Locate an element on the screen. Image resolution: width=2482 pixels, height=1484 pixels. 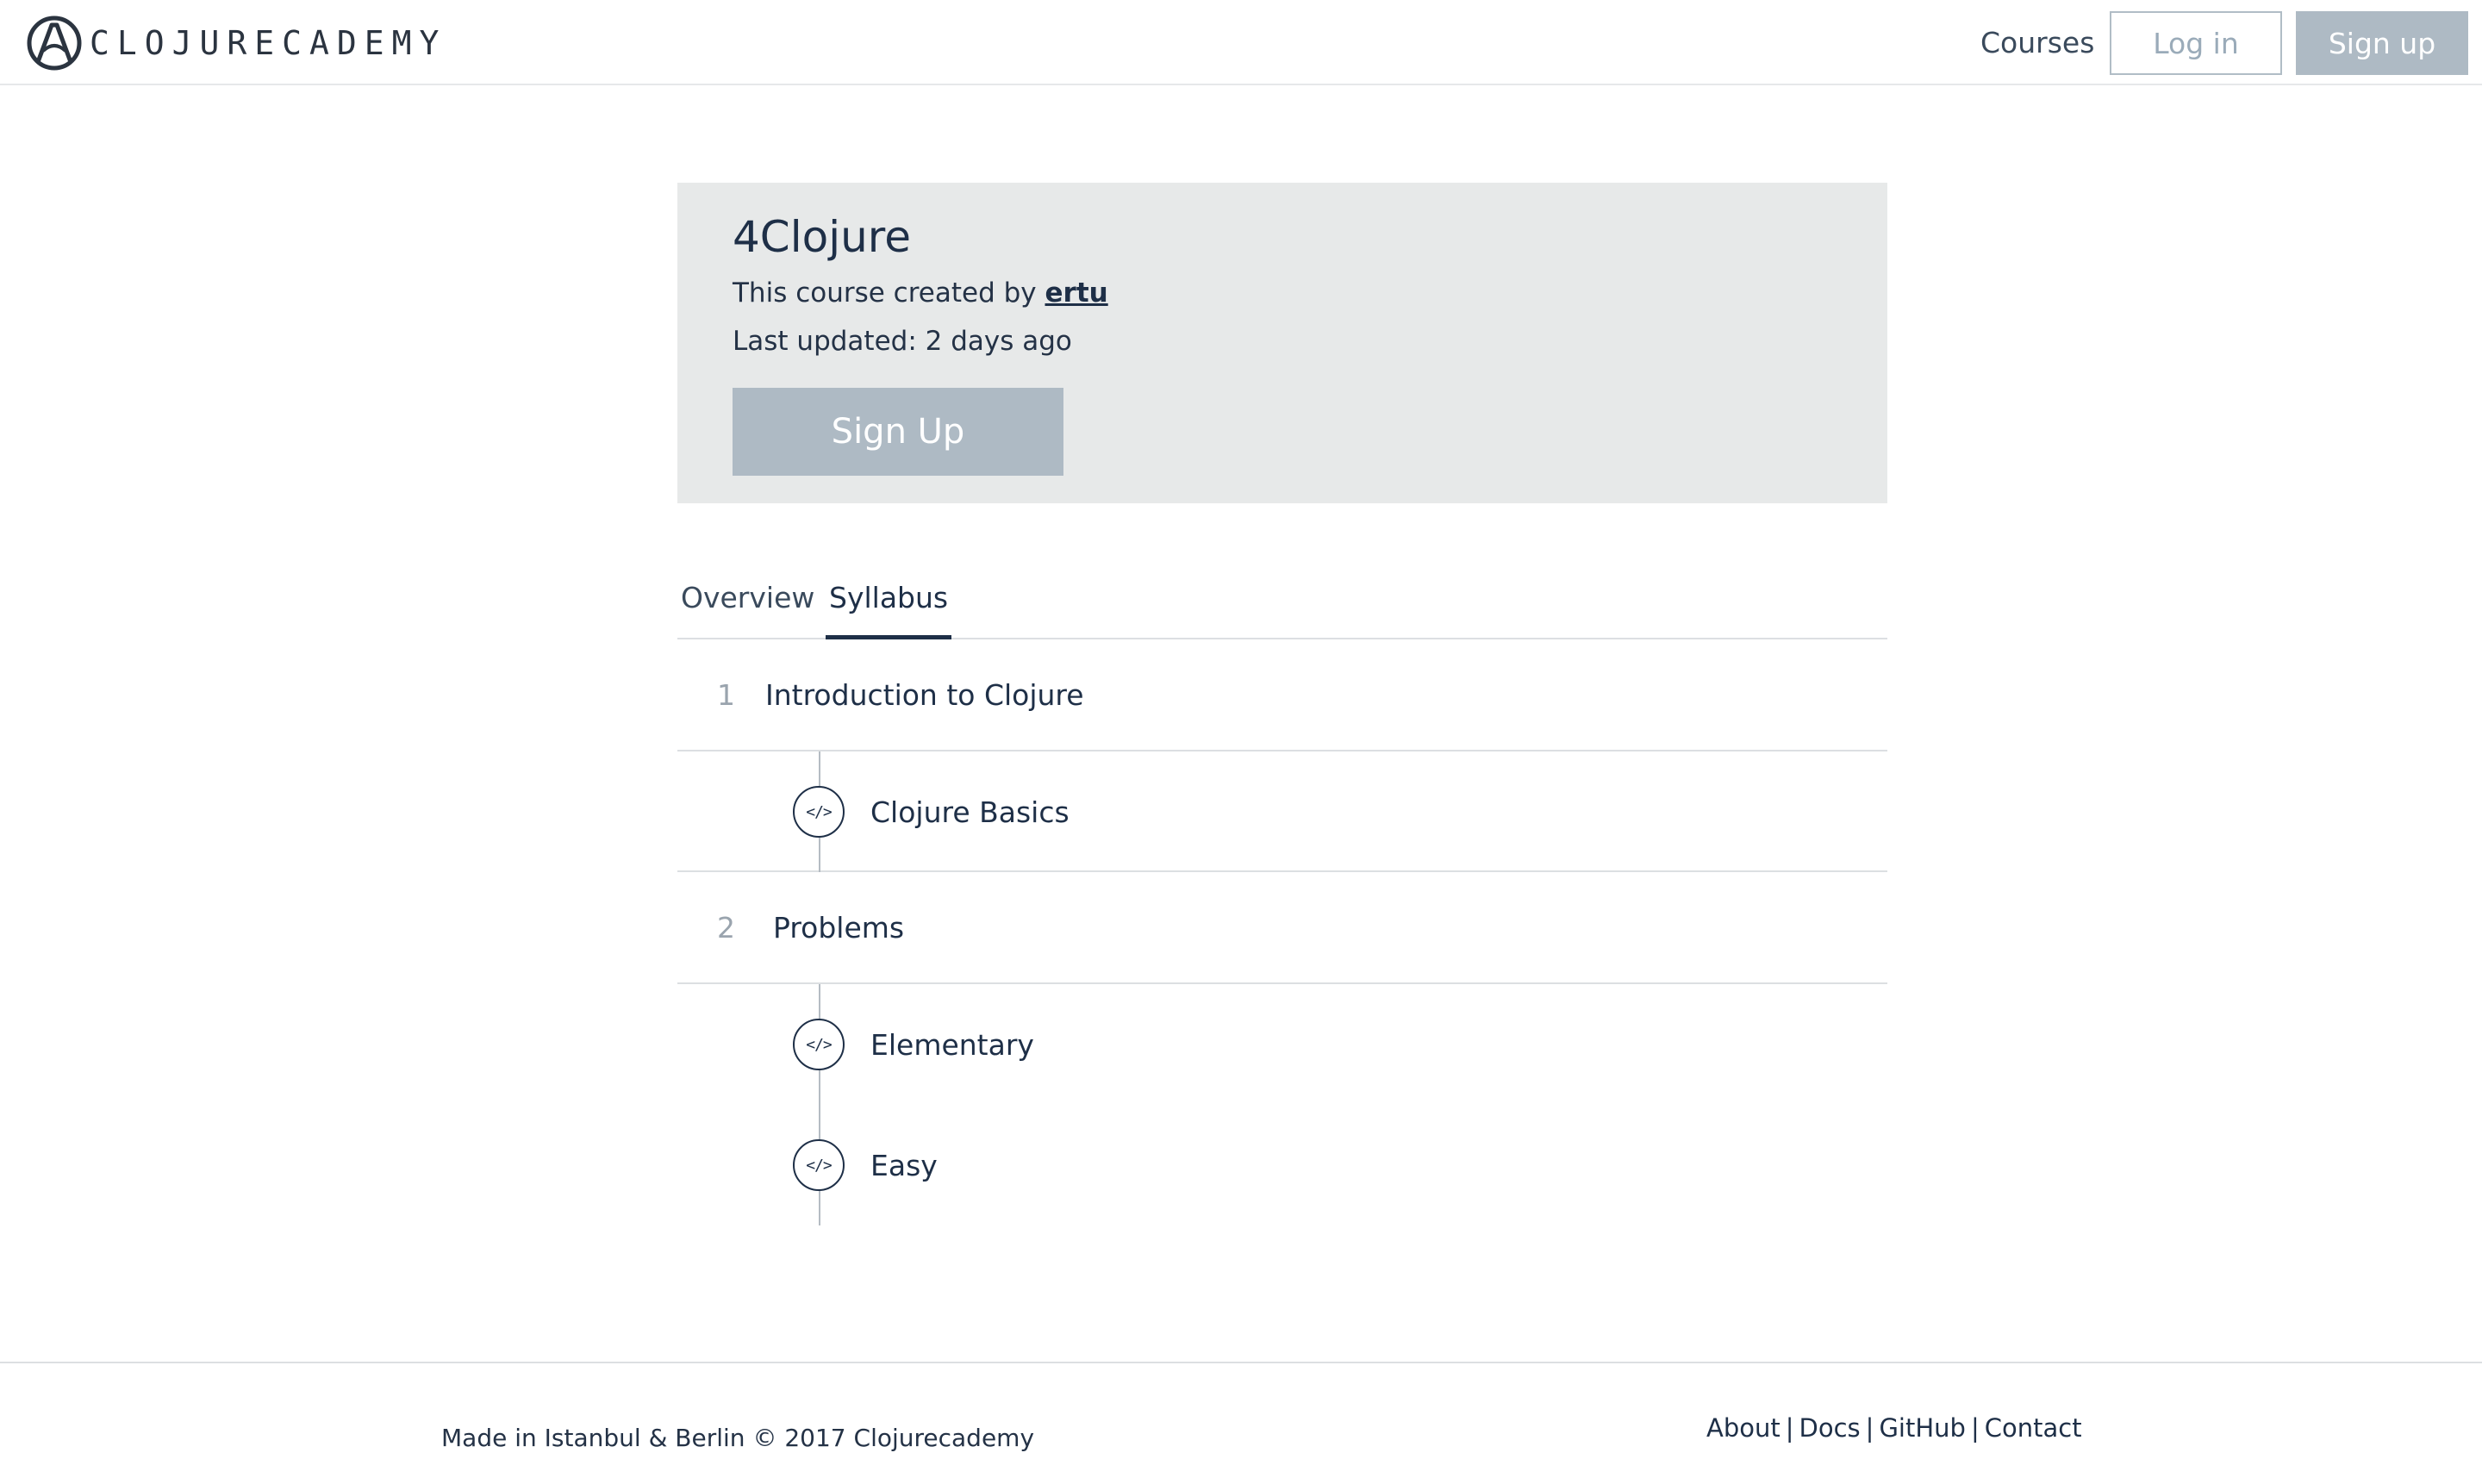
footer-links: About | Docs | GitHub | Contact is located at coordinates (1894, 1428).